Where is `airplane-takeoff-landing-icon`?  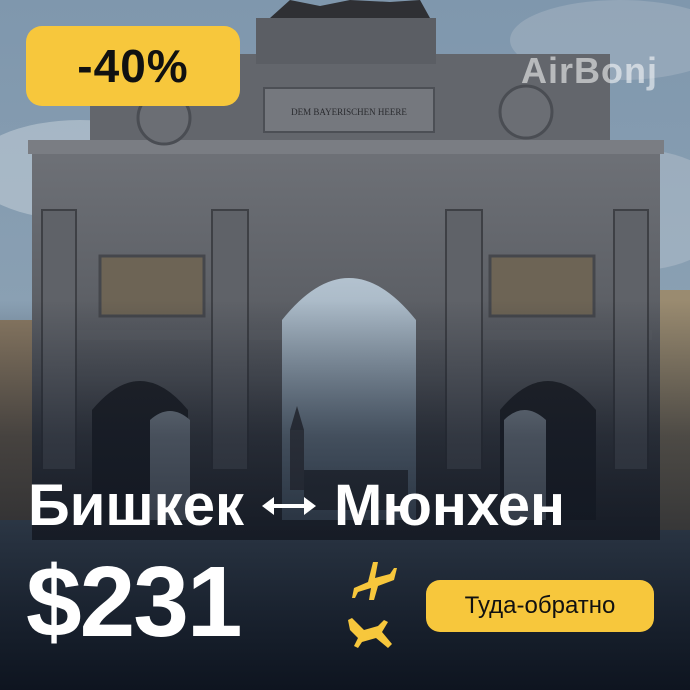 airplane-takeoff-landing-icon is located at coordinates (372, 605).